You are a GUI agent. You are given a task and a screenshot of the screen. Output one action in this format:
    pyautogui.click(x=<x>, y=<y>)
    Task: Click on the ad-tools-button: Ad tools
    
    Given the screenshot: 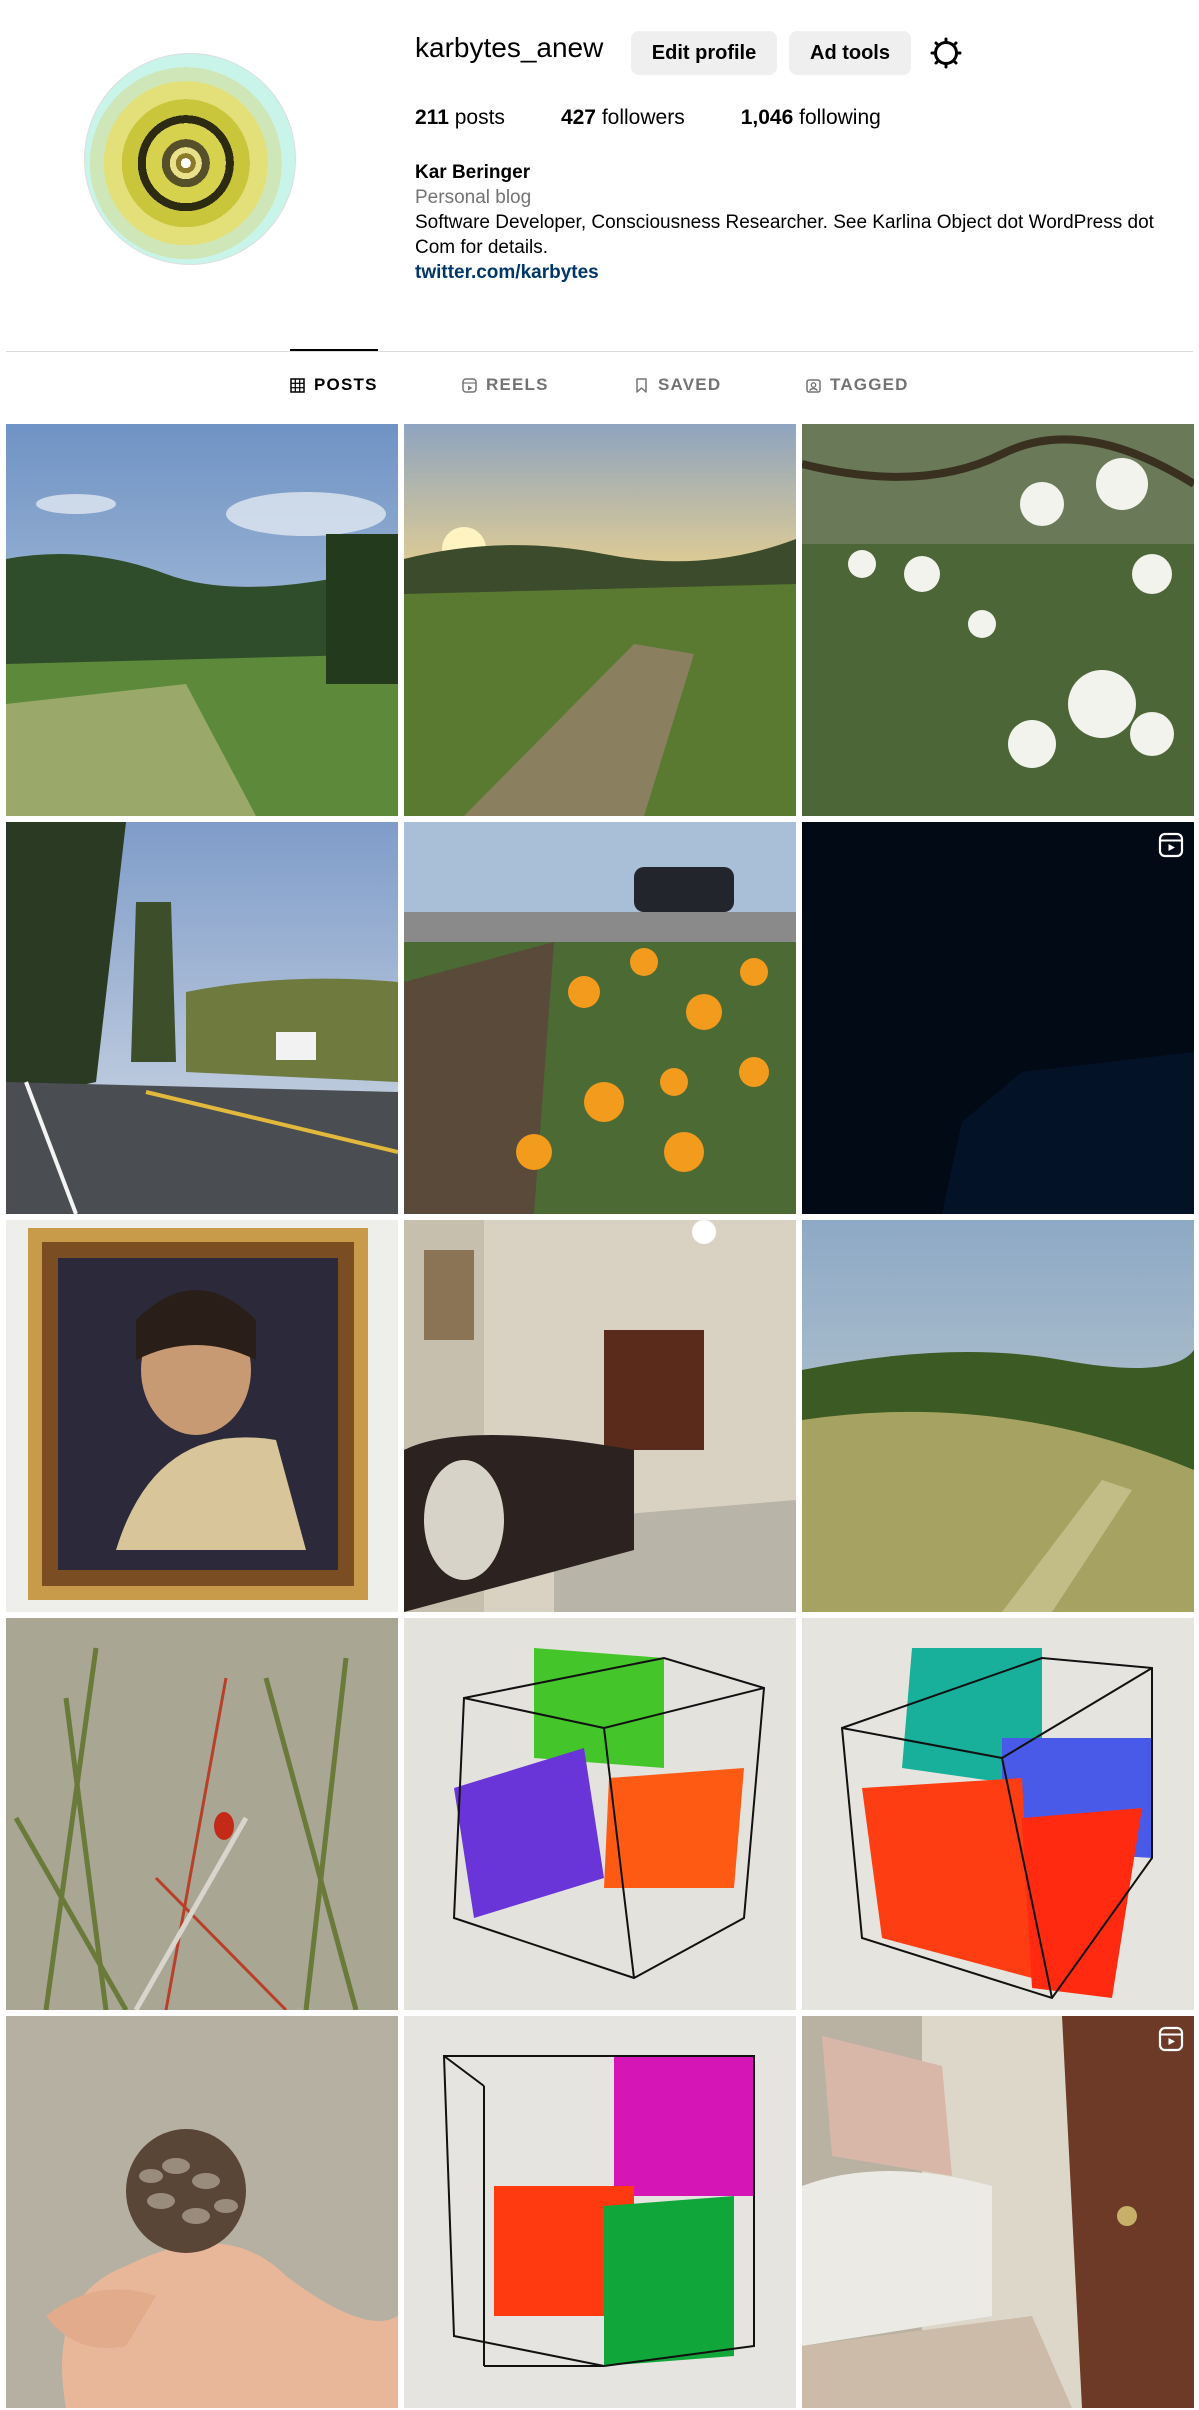 What is the action you would take?
    pyautogui.click(x=850, y=53)
    